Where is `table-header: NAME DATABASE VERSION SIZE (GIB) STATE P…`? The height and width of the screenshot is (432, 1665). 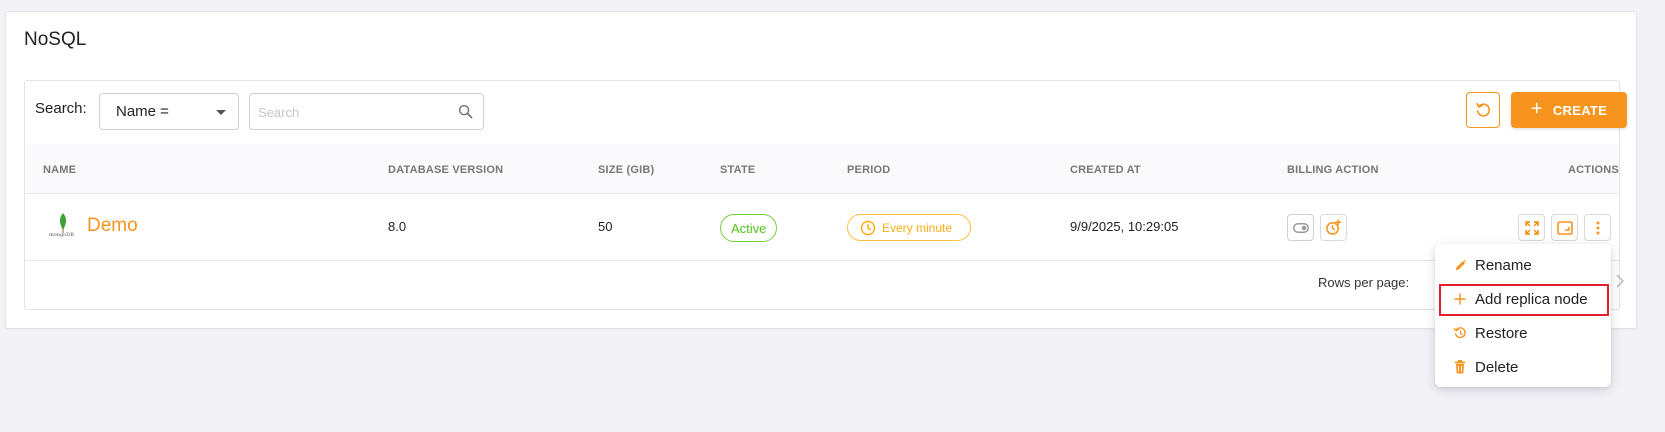
table-header: NAME DATABASE VERSION SIZE (GIB) STATE P… is located at coordinates (822, 169).